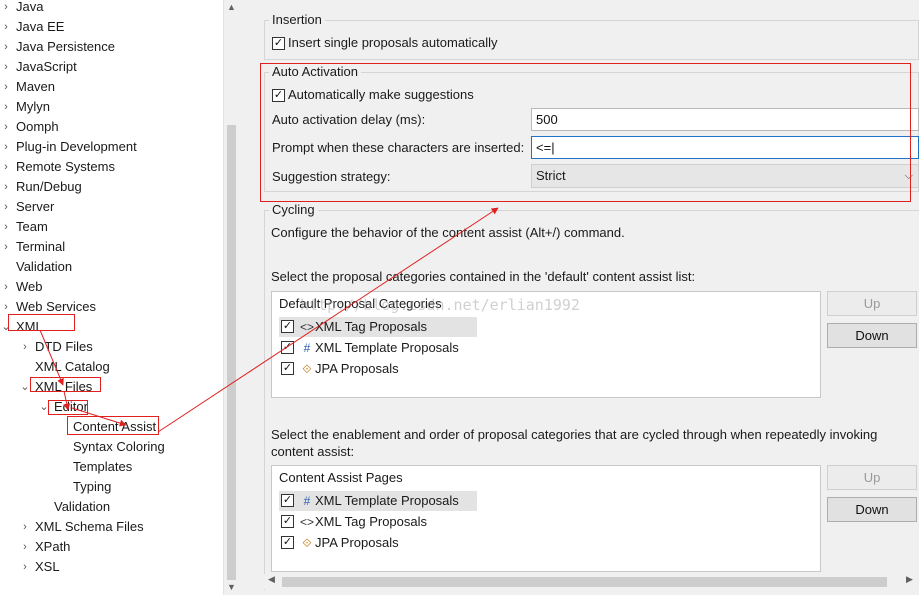  I want to click on tree-item-label: Mylyn, so click(33, 106).